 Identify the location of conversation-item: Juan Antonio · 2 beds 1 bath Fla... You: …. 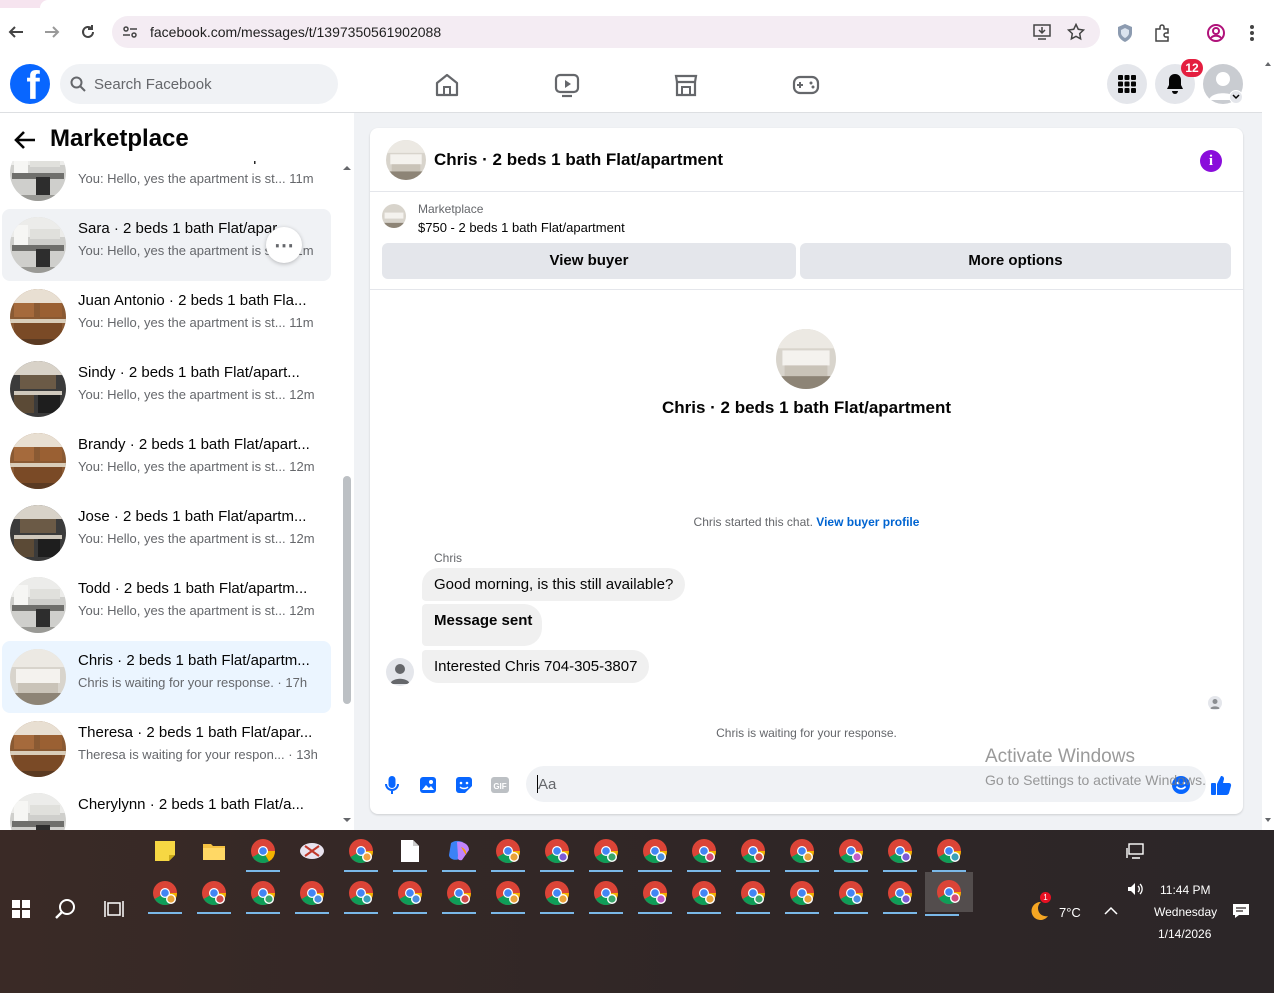
(166, 317).